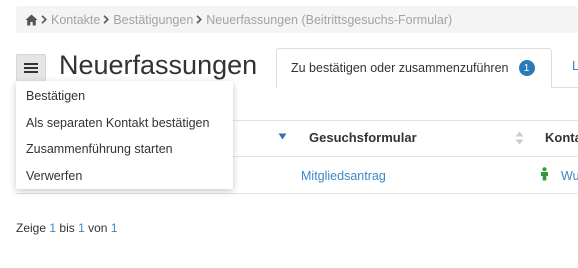  I want to click on pager-from: 1, so click(53, 228).